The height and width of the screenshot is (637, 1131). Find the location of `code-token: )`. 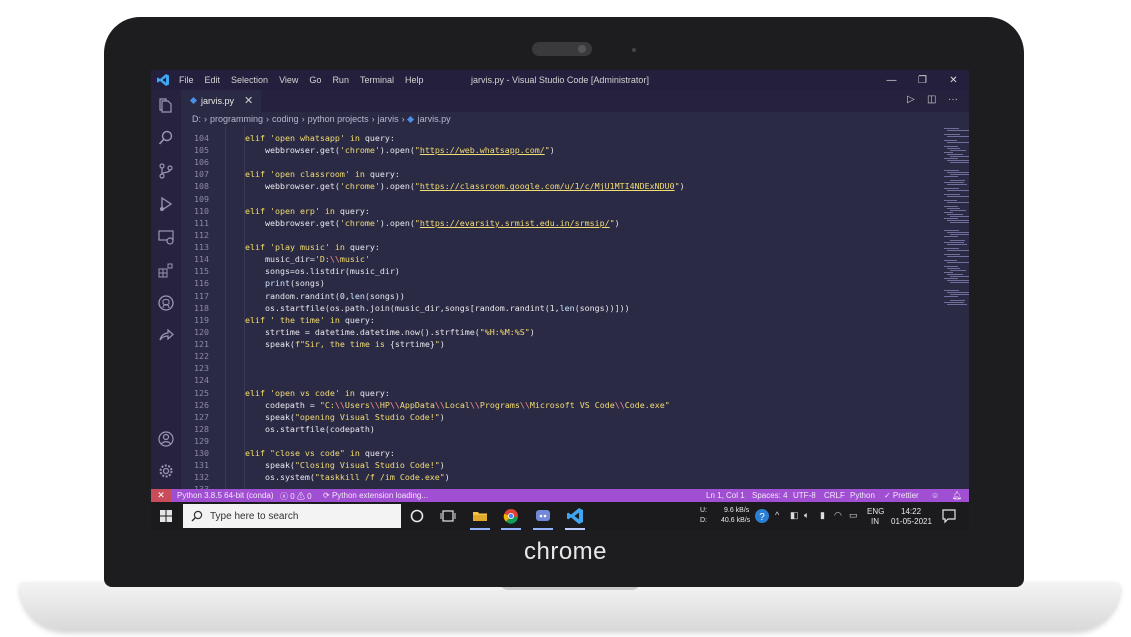

code-token: ) is located at coordinates (442, 344).